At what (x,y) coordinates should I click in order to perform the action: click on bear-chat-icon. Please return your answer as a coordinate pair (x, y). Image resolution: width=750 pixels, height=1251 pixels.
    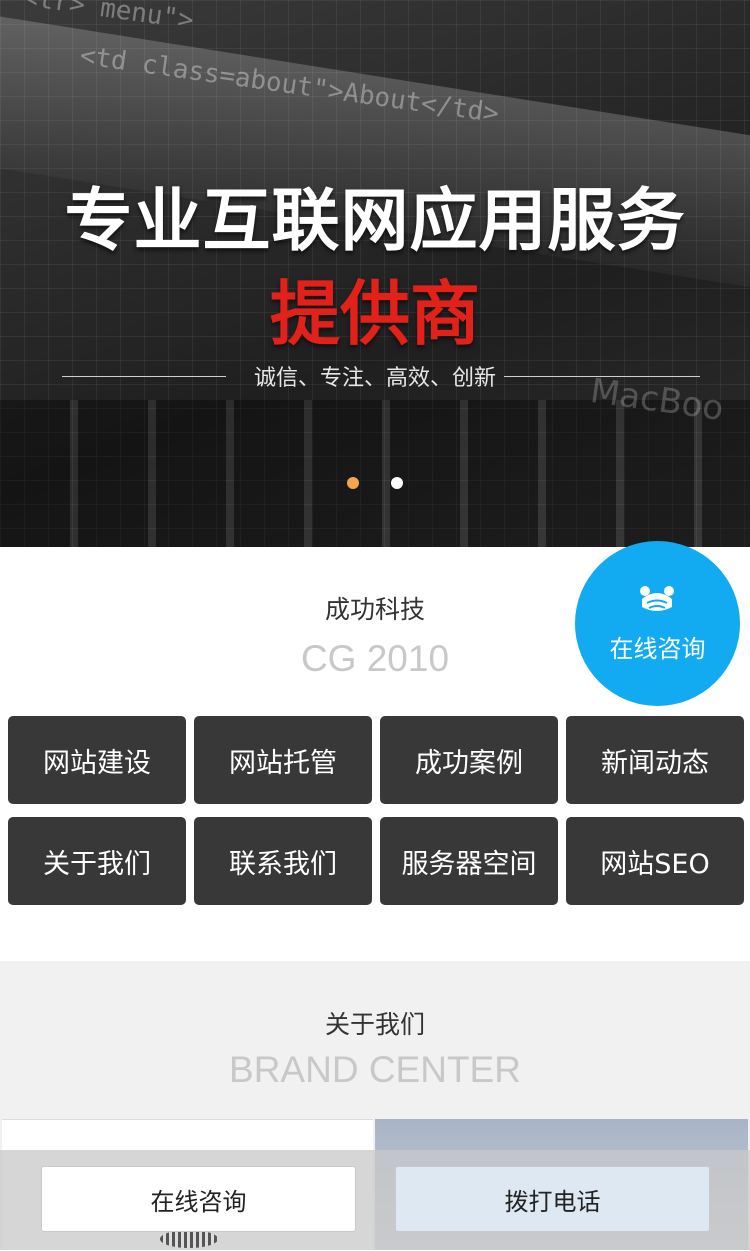
    Looking at the image, I should click on (657, 598).